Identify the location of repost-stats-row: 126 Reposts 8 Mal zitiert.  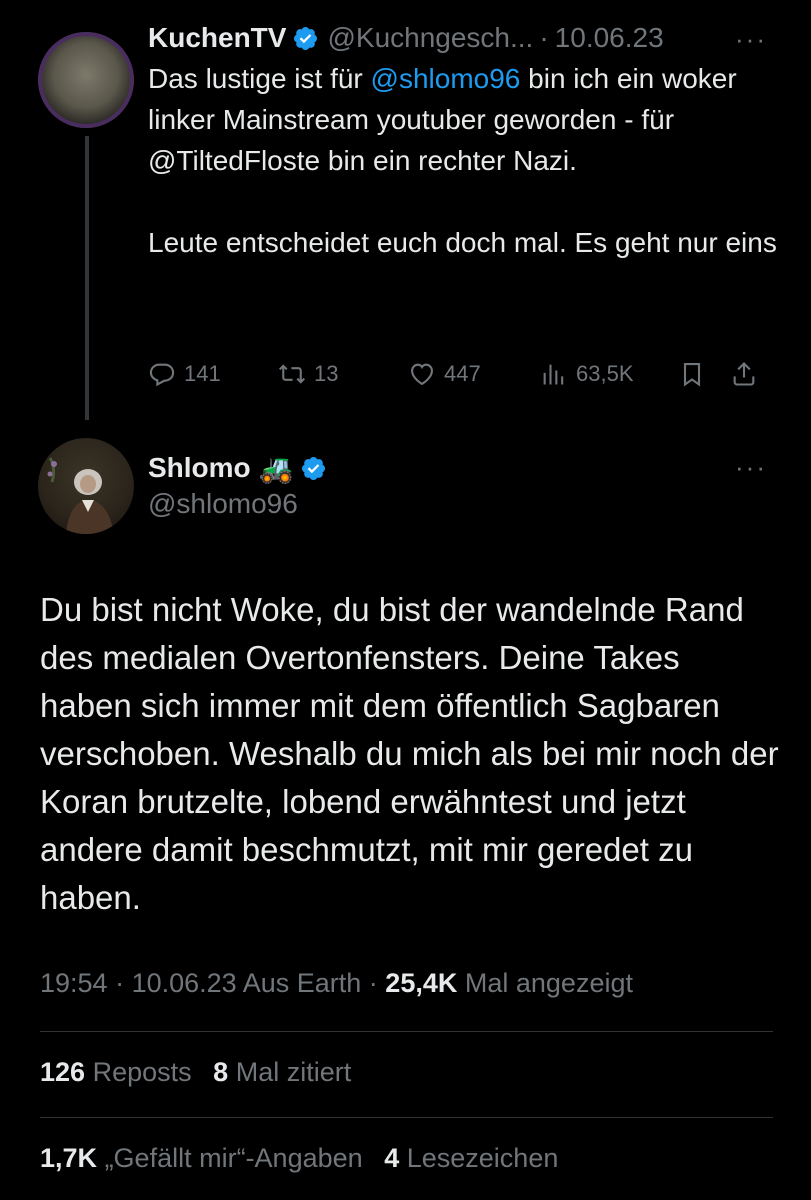
(195, 1072).